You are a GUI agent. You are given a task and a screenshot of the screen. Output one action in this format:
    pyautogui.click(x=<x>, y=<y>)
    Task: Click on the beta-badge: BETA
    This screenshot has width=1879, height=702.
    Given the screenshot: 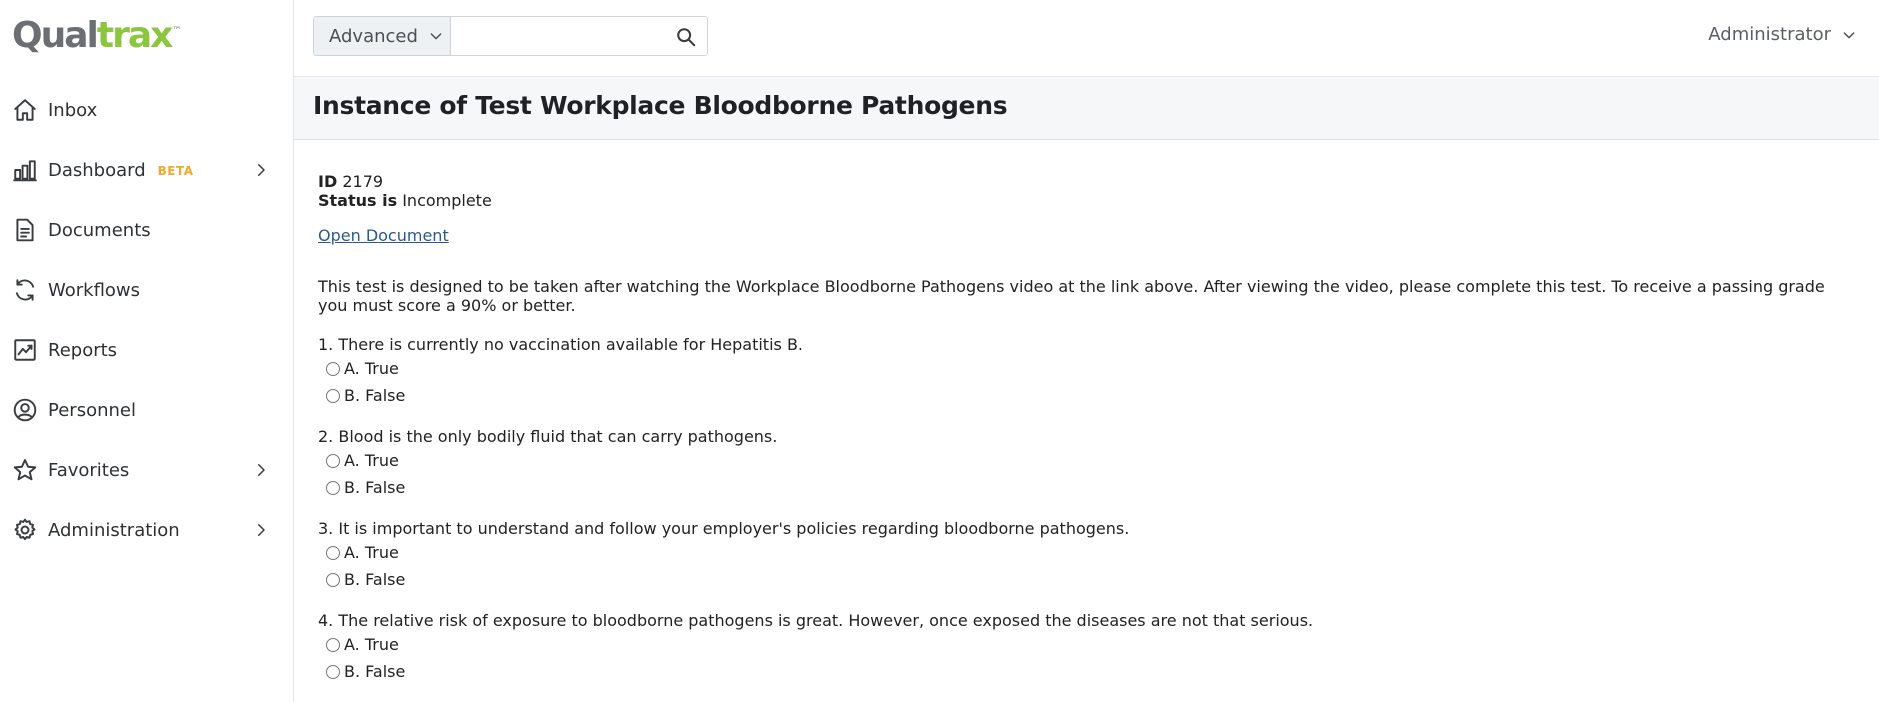 What is the action you would take?
    pyautogui.click(x=175, y=171)
    